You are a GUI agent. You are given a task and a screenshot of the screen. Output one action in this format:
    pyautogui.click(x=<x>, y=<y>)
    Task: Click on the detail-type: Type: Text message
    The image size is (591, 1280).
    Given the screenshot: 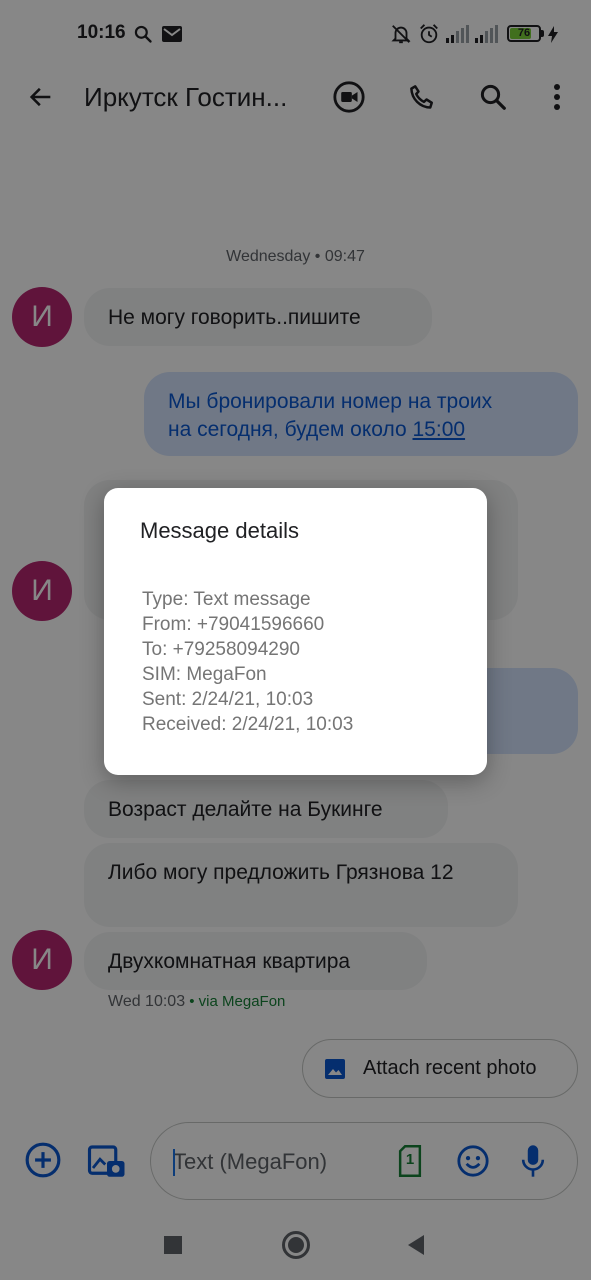 What is the action you would take?
    pyautogui.click(x=226, y=599)
    